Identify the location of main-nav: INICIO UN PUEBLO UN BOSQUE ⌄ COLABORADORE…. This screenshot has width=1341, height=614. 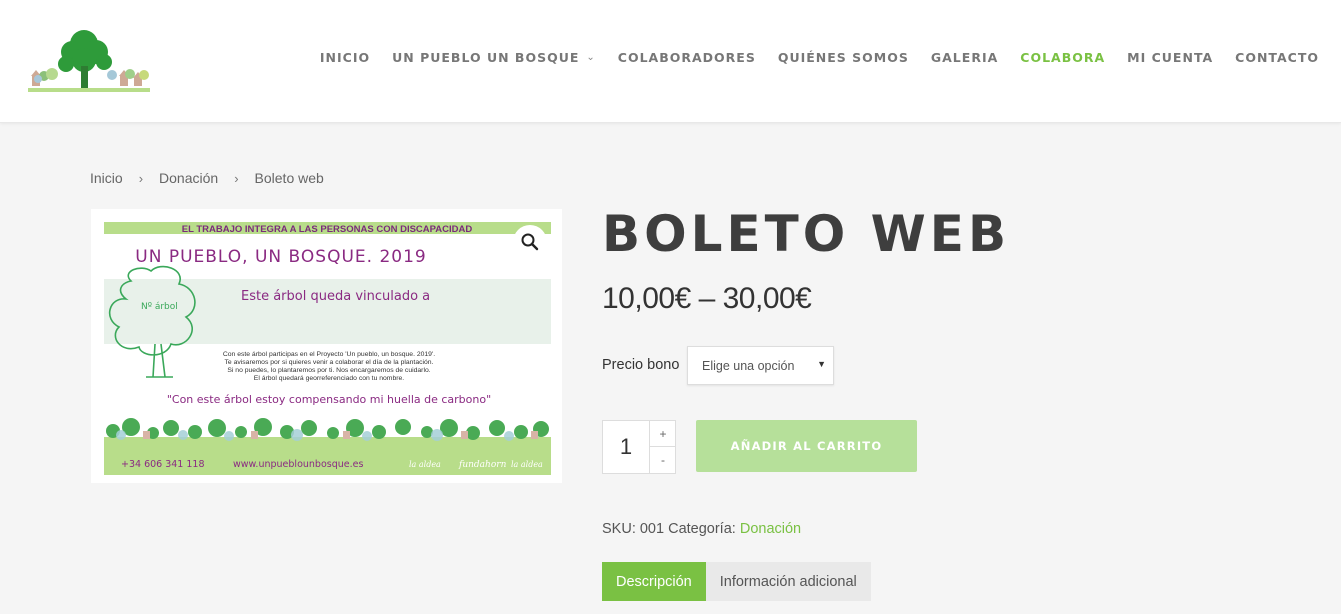
(808, 57).